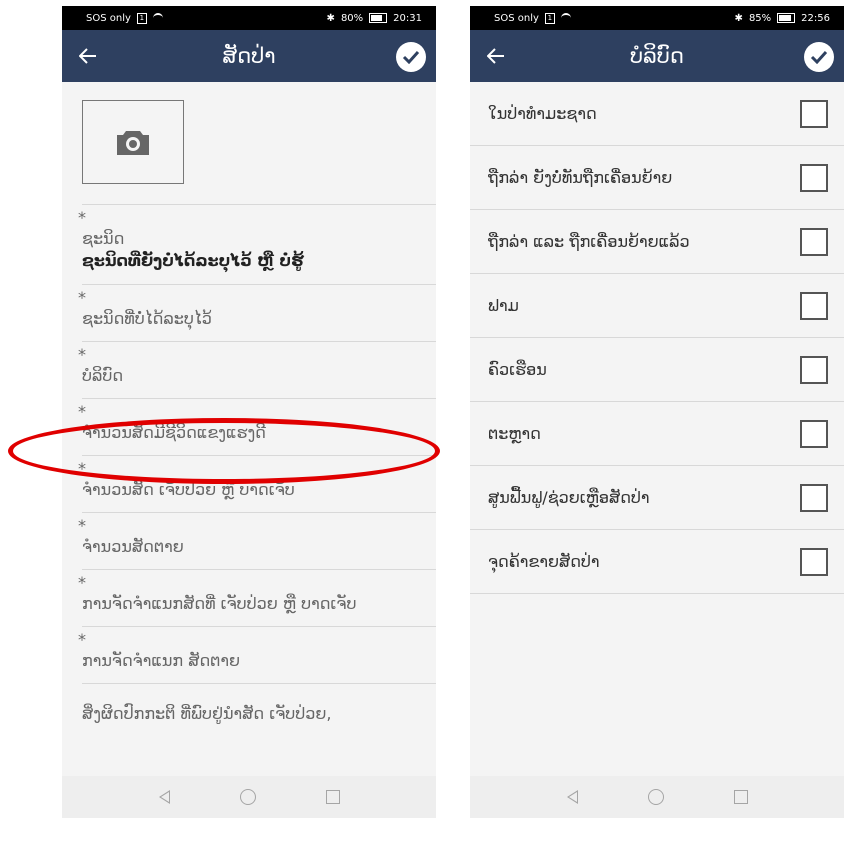  I want to click on list-item: ໃນປ່າທຳມະຊາດ, so click(657, 114).